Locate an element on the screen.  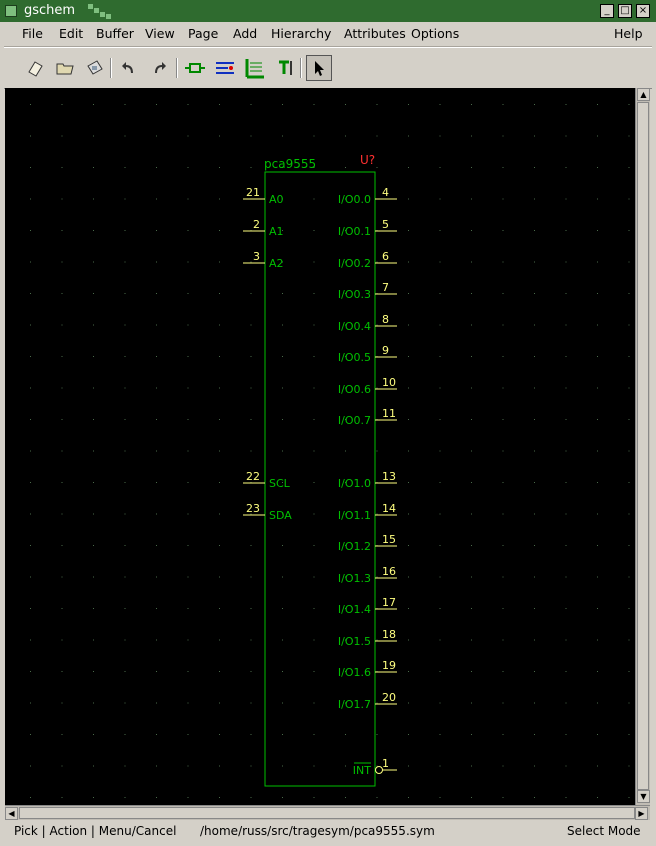
pin-label: I/O1.0 is located at coordinates (354, 483).